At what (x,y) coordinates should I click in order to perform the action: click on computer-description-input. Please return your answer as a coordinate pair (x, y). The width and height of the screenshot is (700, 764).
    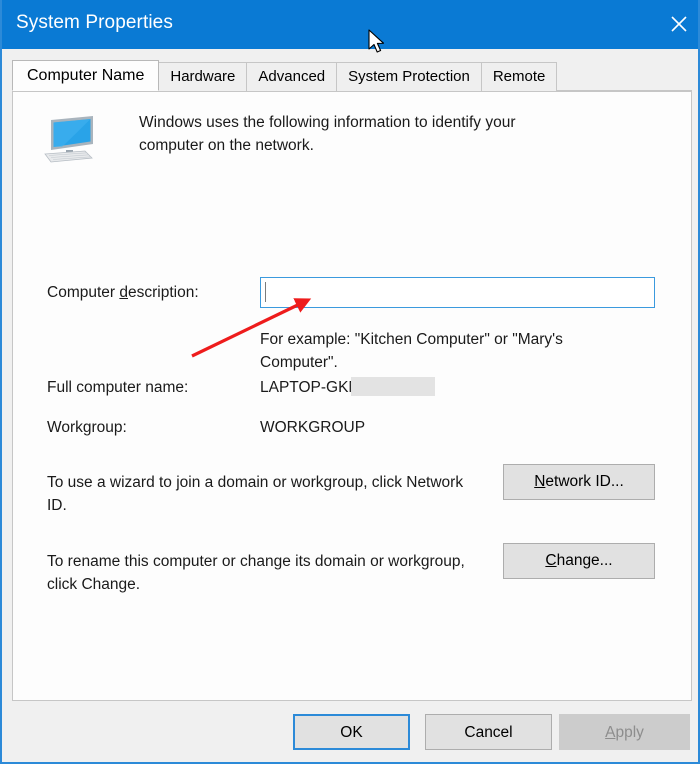
    Looking at the image, I should click on (457, 292).